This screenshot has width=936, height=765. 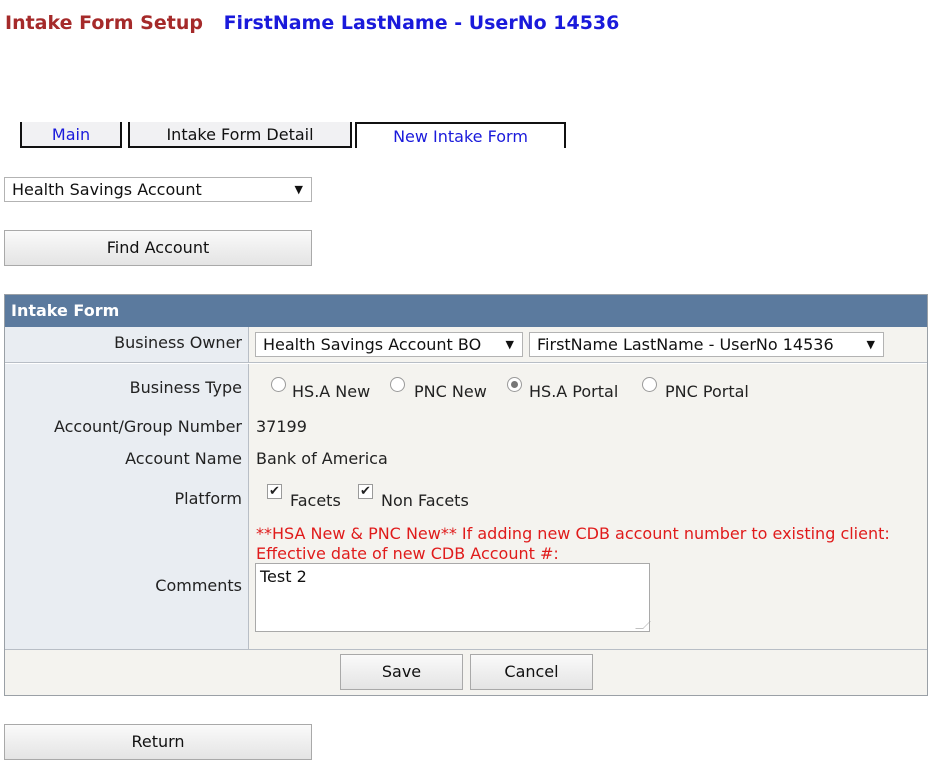 I want to click on account-type-select: Health Savings Account ▼, so click(x=158, y=189).